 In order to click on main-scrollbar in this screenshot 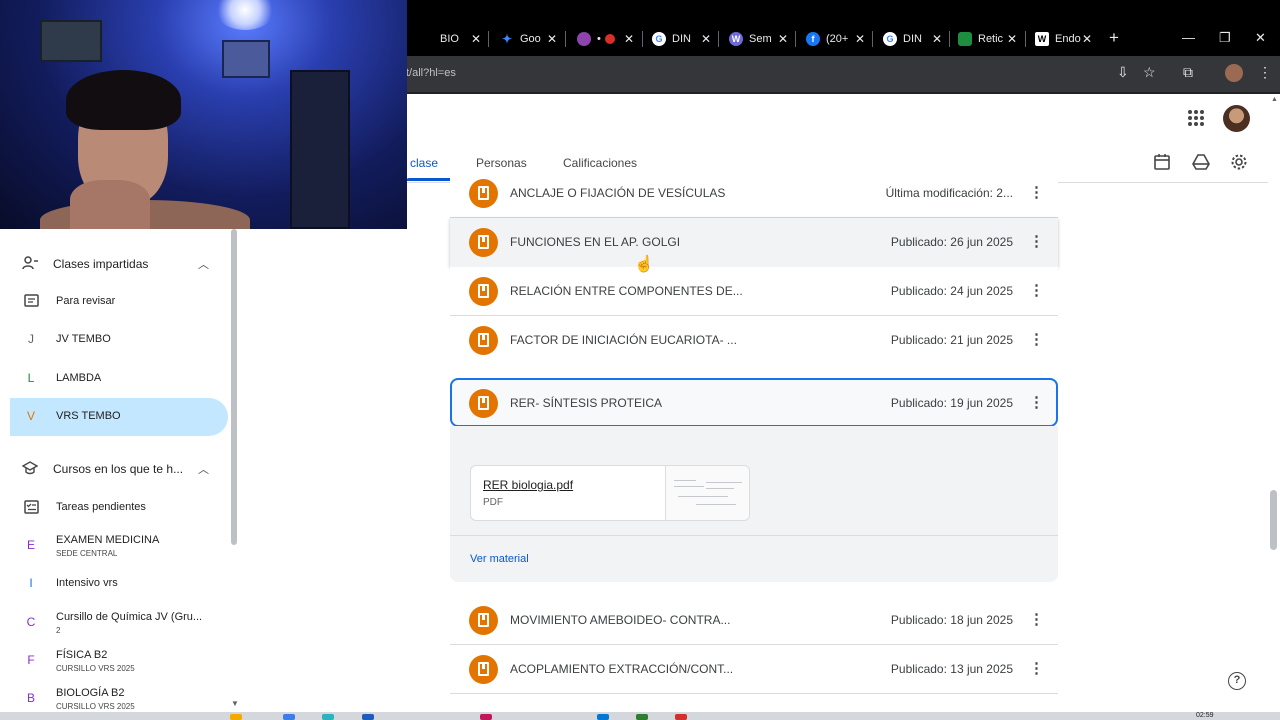, I will do `click(1273, 520)`.